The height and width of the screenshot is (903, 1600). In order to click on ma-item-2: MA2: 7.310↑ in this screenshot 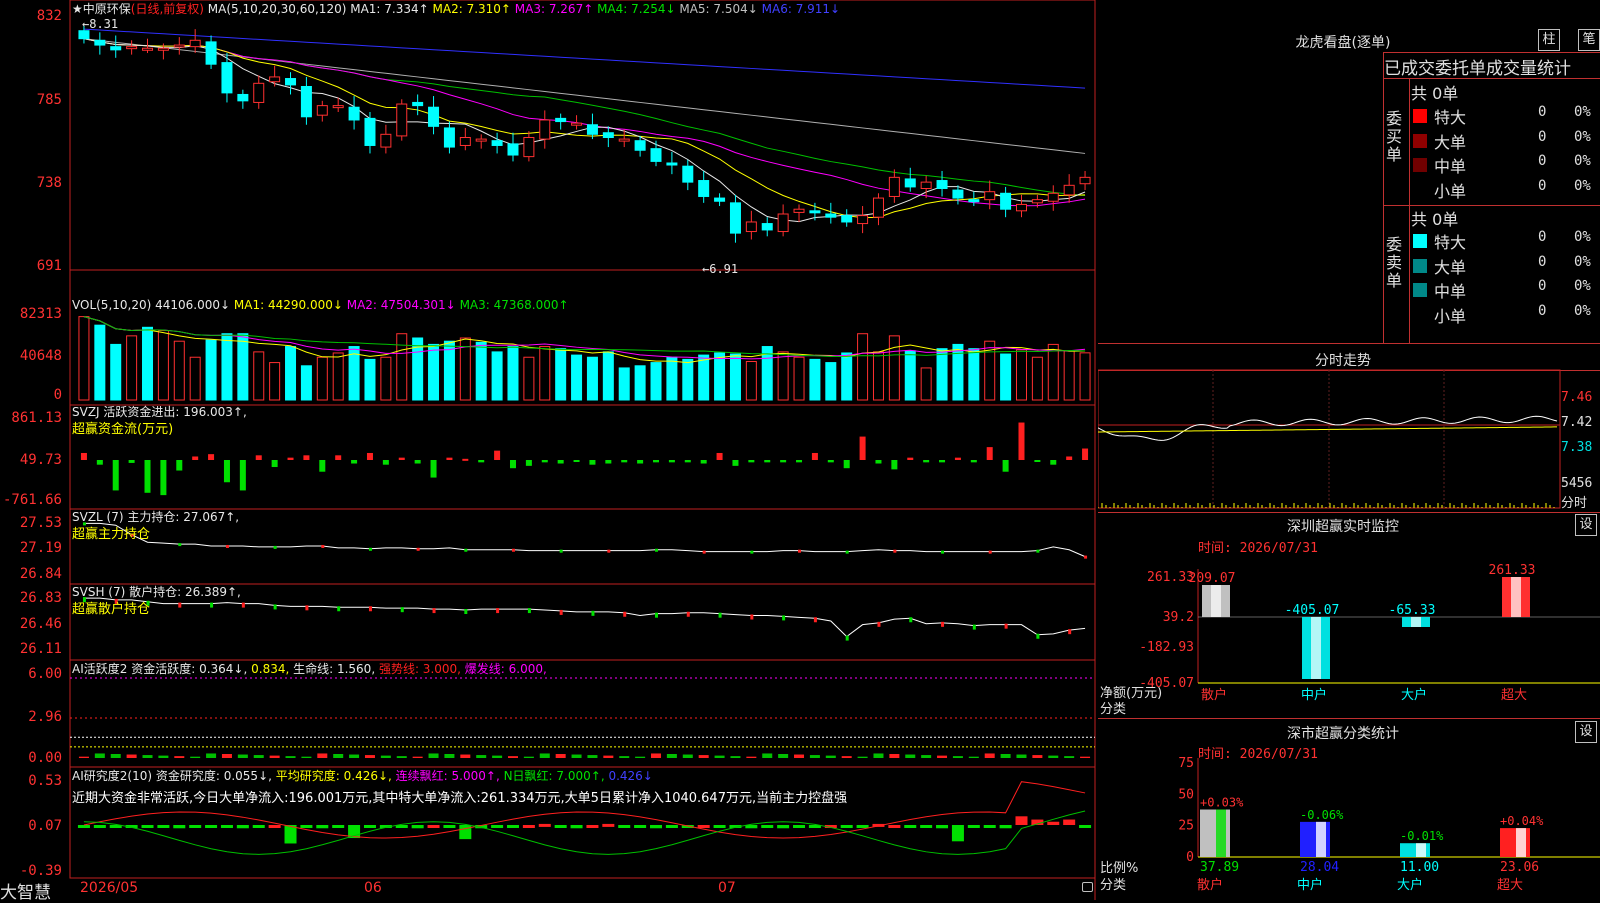, I will do `click(473, 9)`.